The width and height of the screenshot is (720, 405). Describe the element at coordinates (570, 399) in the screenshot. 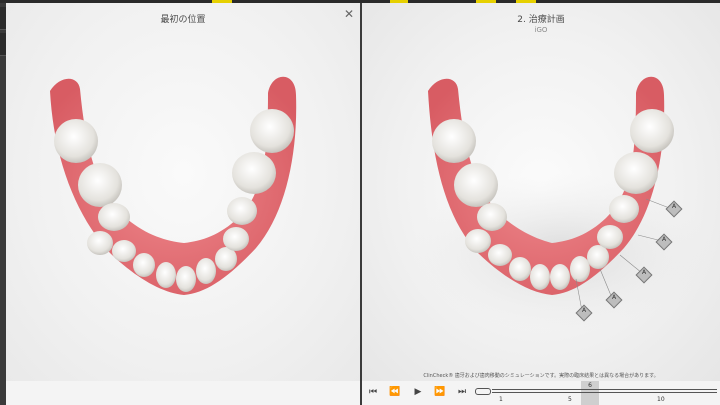

I see `stage-label: 5` at that location.